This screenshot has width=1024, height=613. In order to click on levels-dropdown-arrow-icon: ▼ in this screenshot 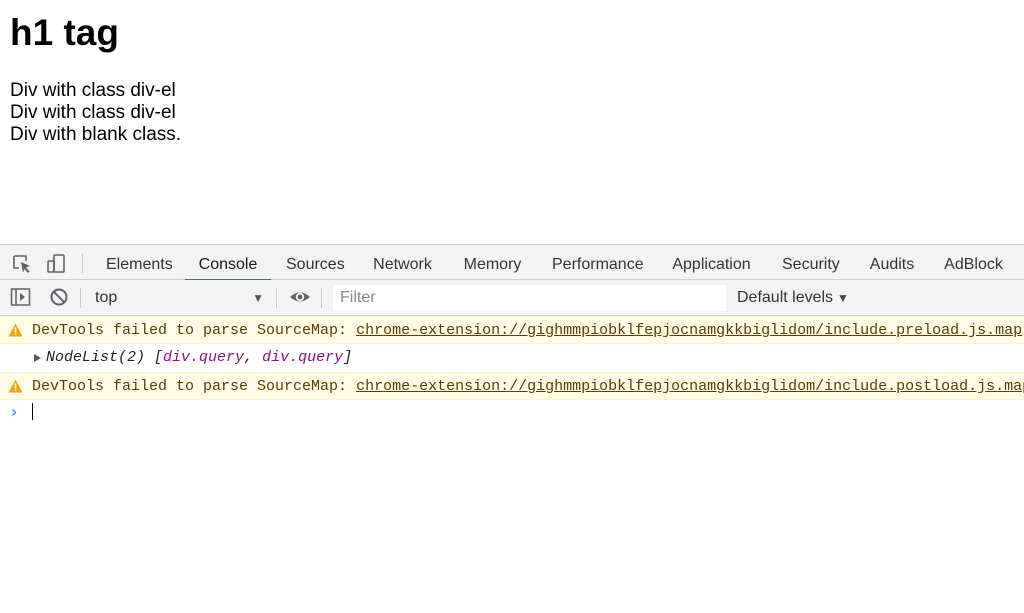, I will do `click(843, 298)`.